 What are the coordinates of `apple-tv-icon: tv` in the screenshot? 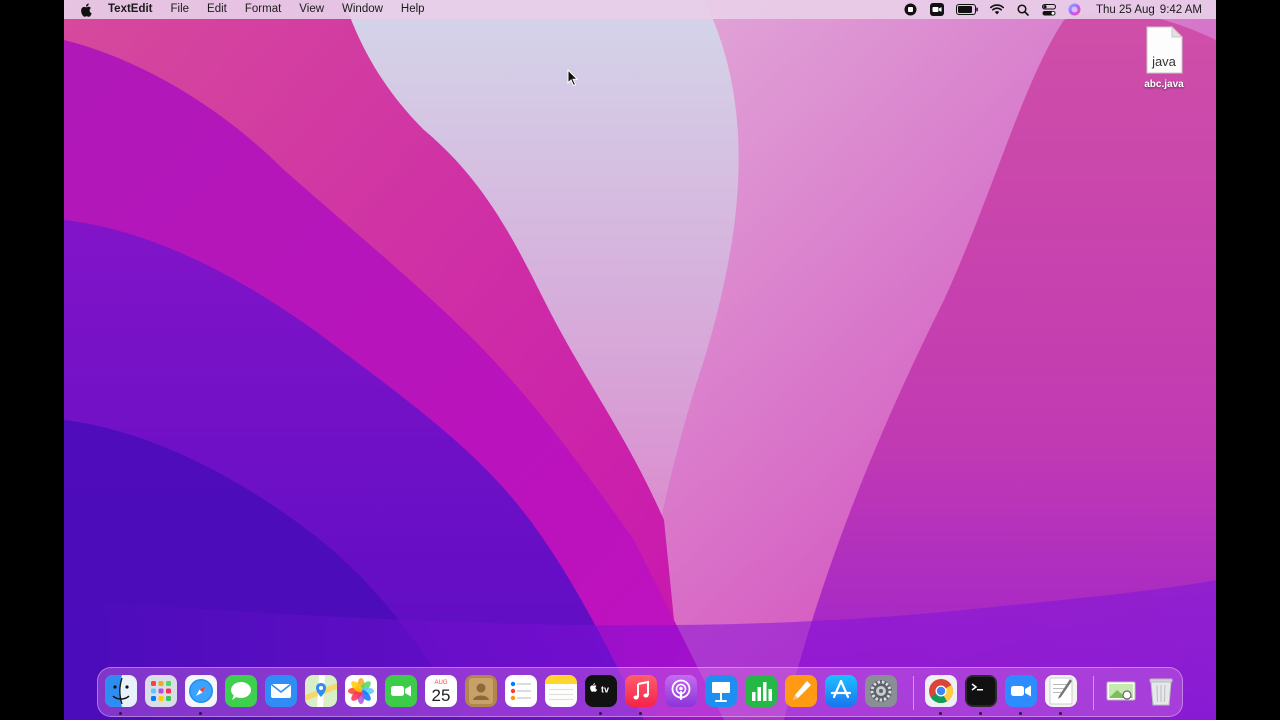 It's located at (601, 691).